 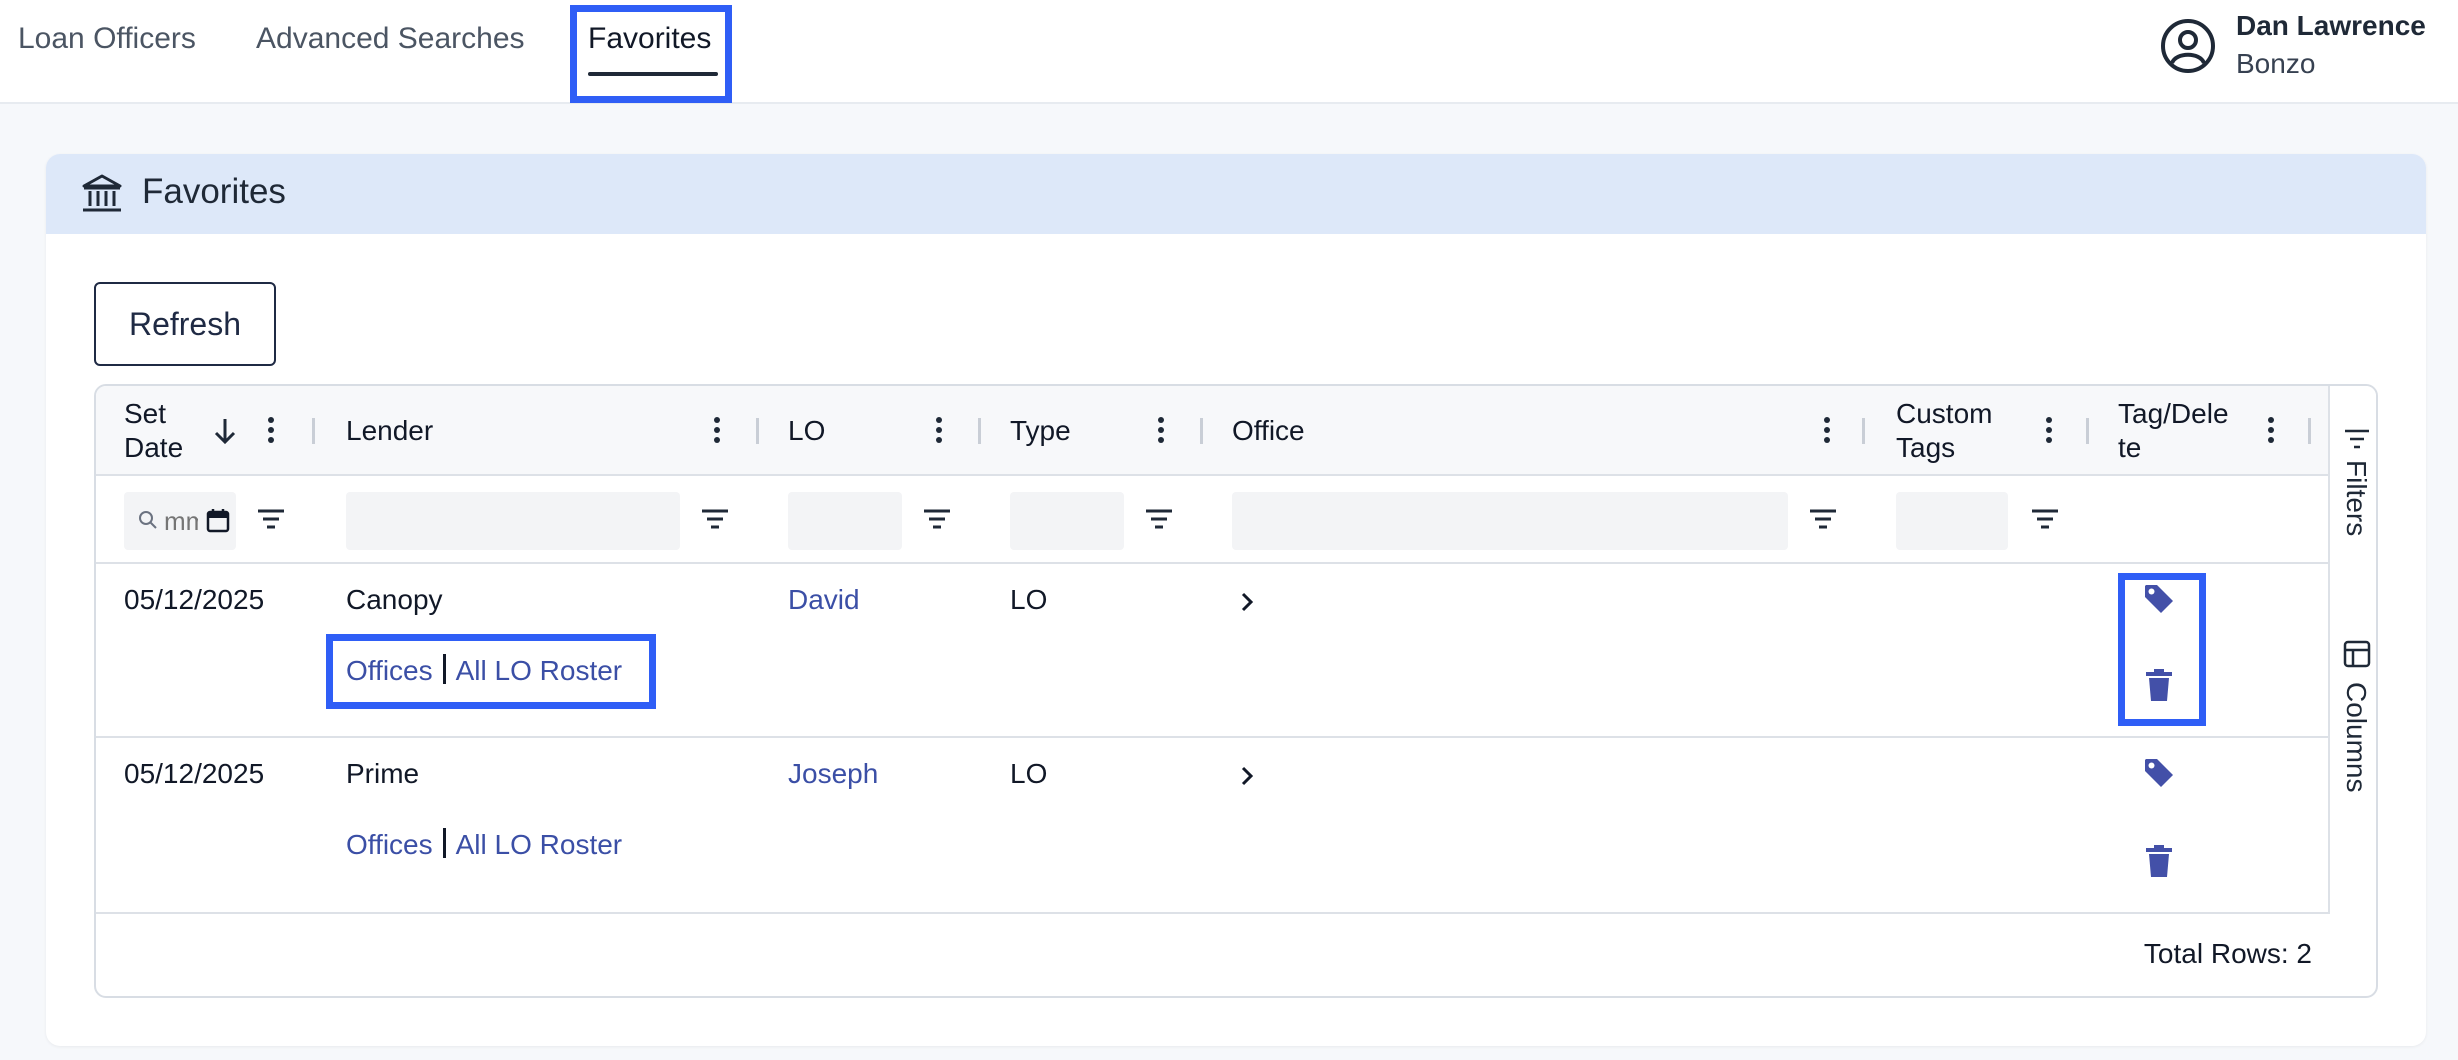 What do you see at coordinates (2227, 953) in the screenshot?
I see `total-rows-count: Total Rows: 2` at bounding box center [2227, 953].